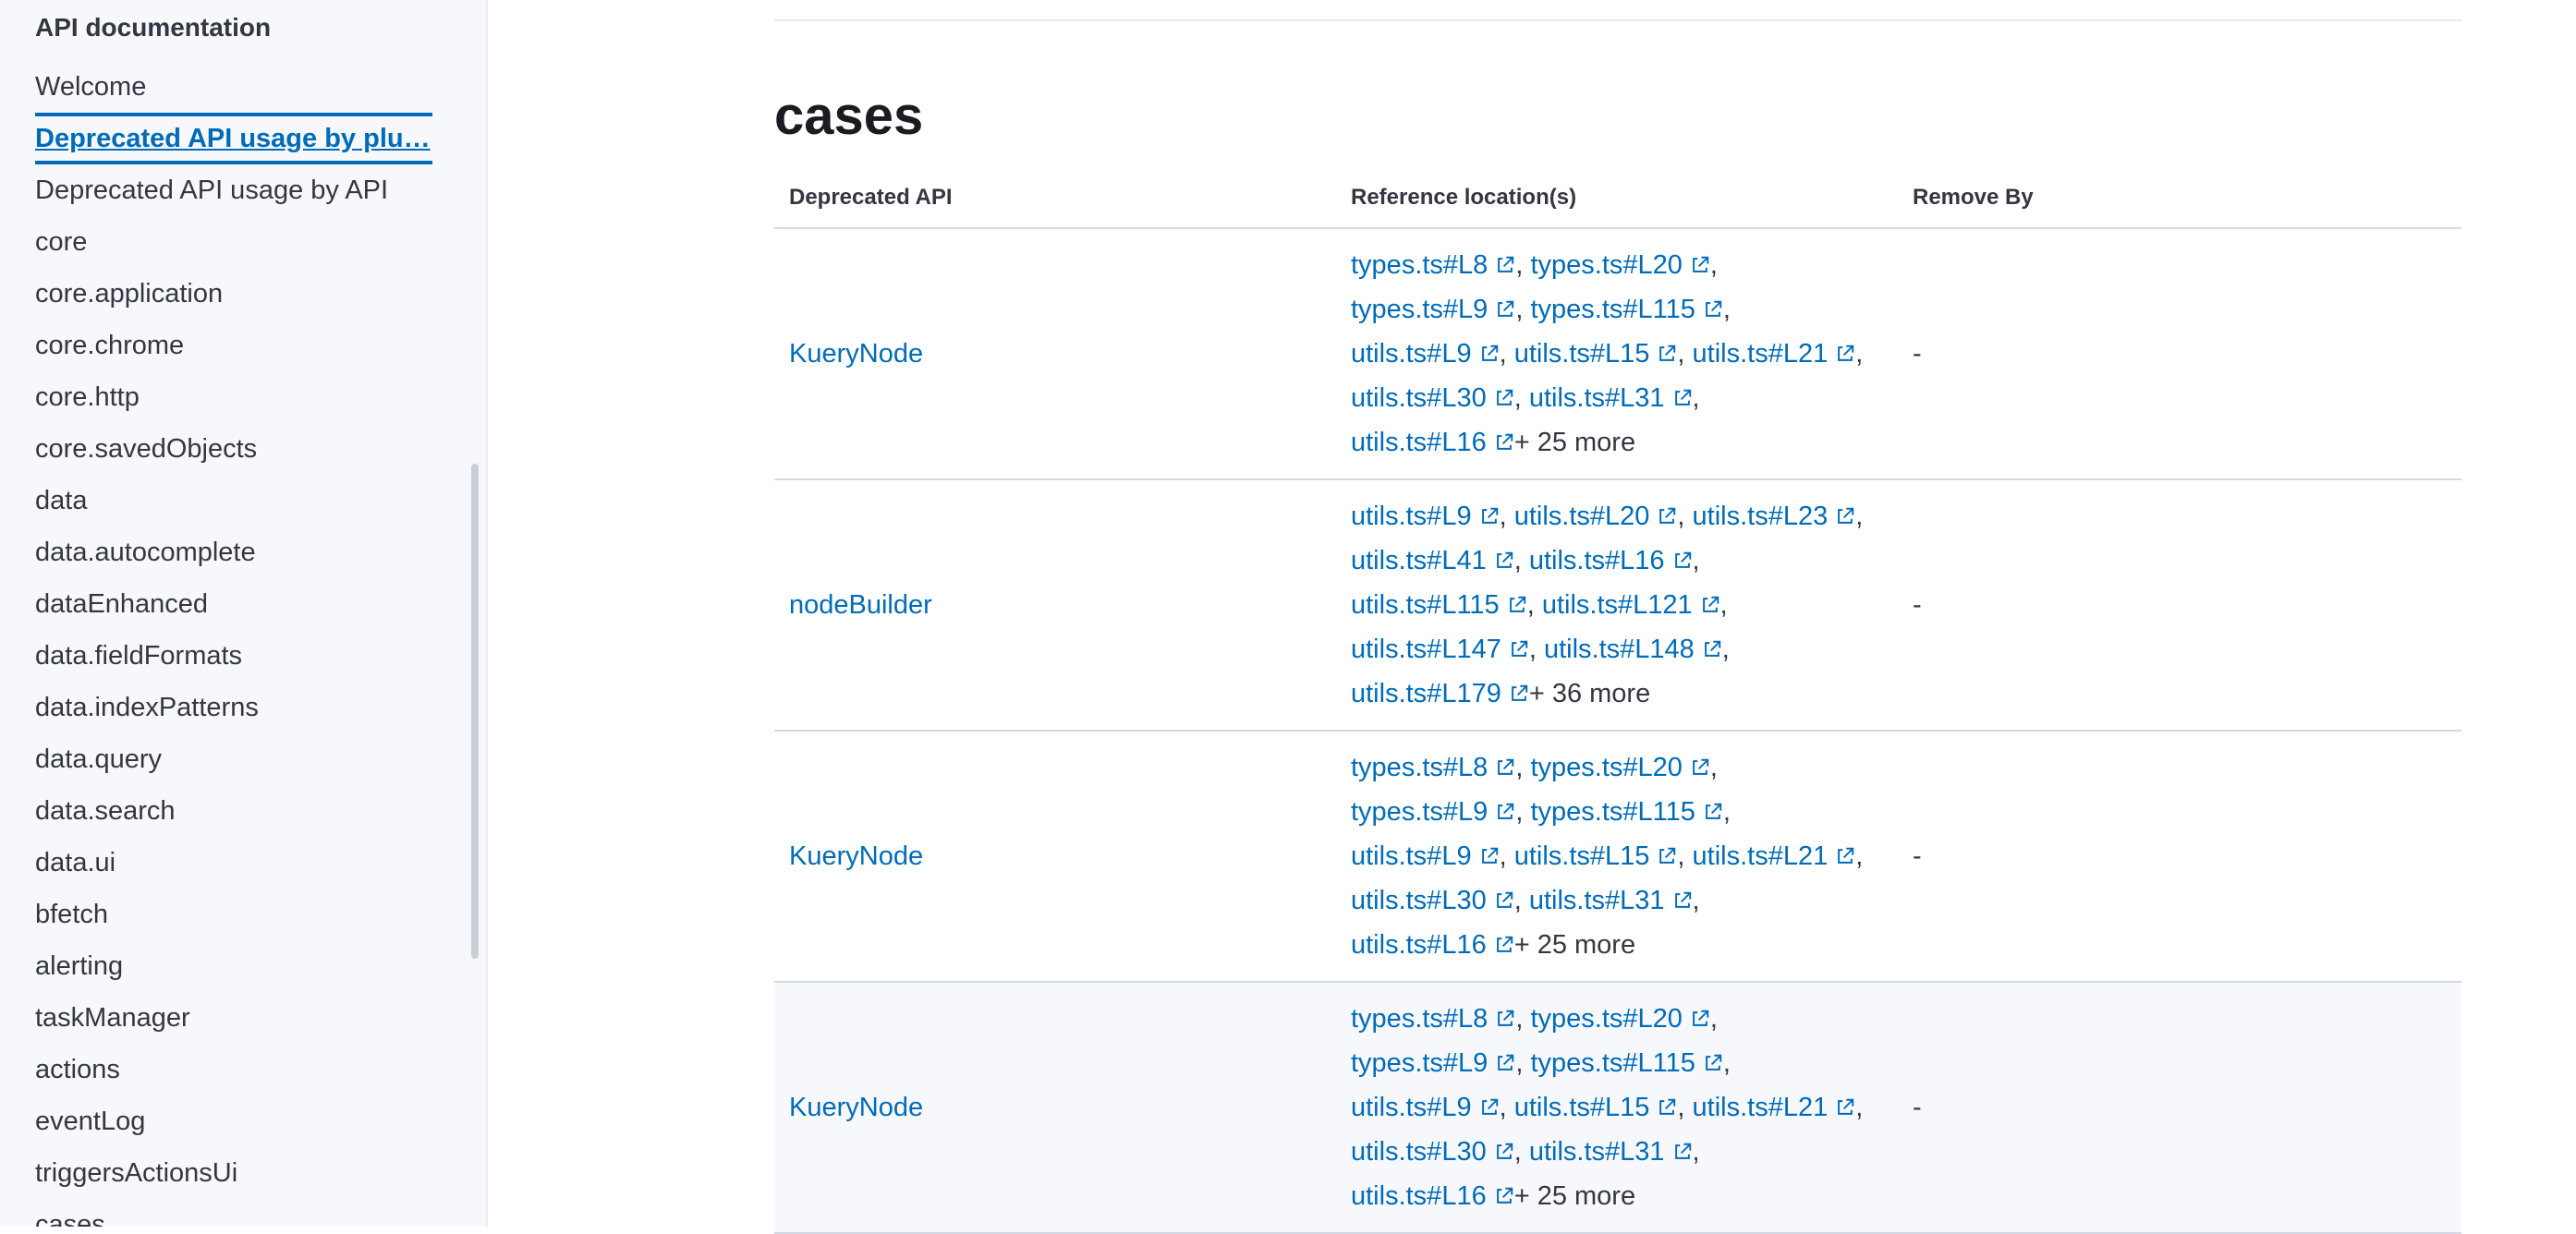 This screenshot has height=1234, width=2576. Describe the element at coordinates (475, 711) in the screenshot. I see `sidebar-scrollbar` at that location.